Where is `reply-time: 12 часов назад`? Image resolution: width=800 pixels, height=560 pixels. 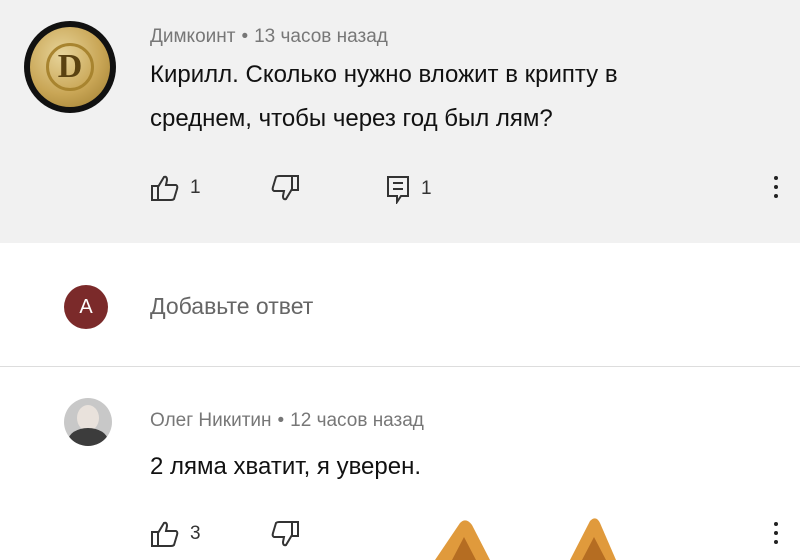 reply-time: 12 часов назад is located at coordinates (357, 420).